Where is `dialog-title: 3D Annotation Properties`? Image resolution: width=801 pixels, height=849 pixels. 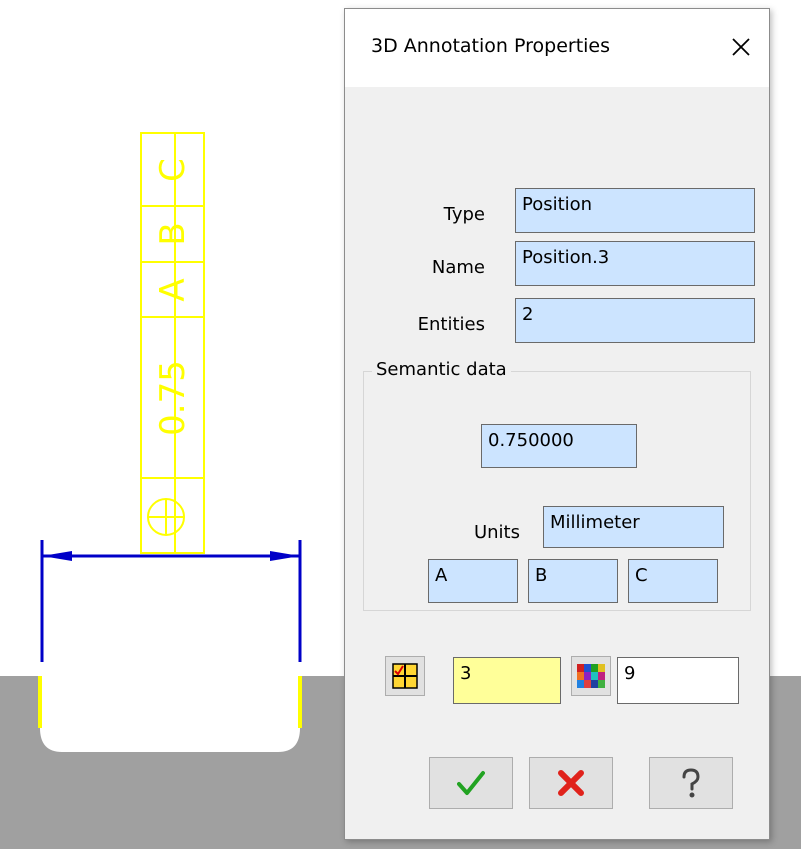
dialog-title: 3D Annotation Properties is located at coordinates (491, 46).